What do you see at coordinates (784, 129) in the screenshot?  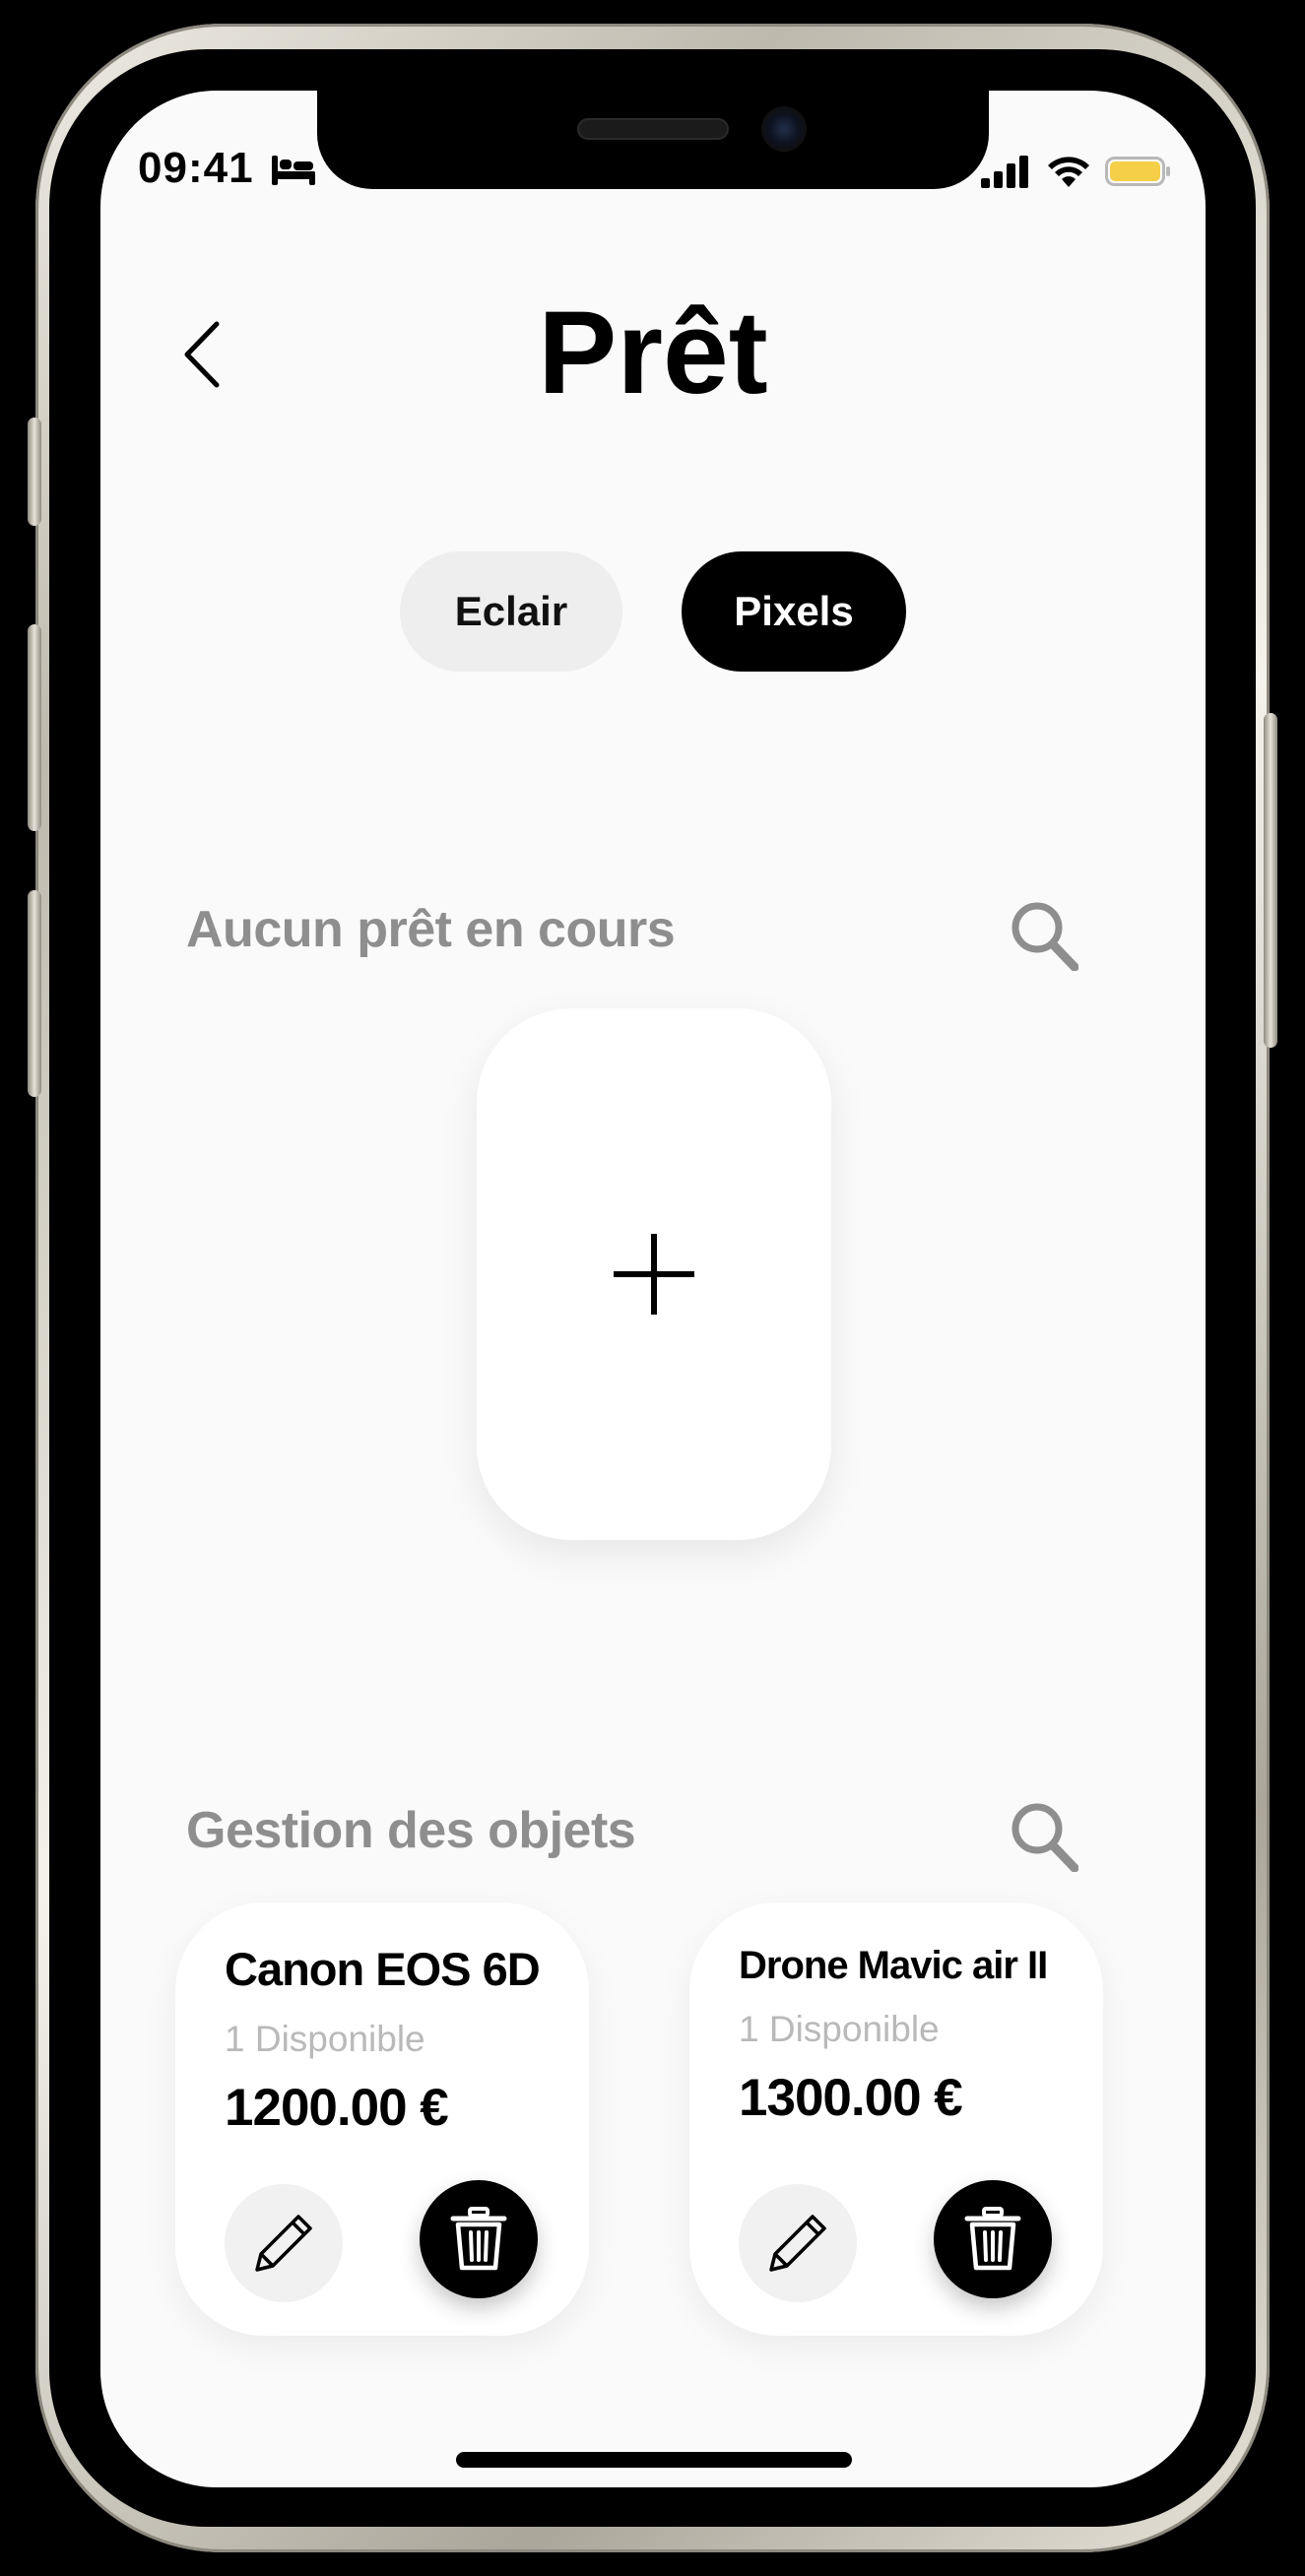 I see `front-camera` at bounding box center [784, 129].